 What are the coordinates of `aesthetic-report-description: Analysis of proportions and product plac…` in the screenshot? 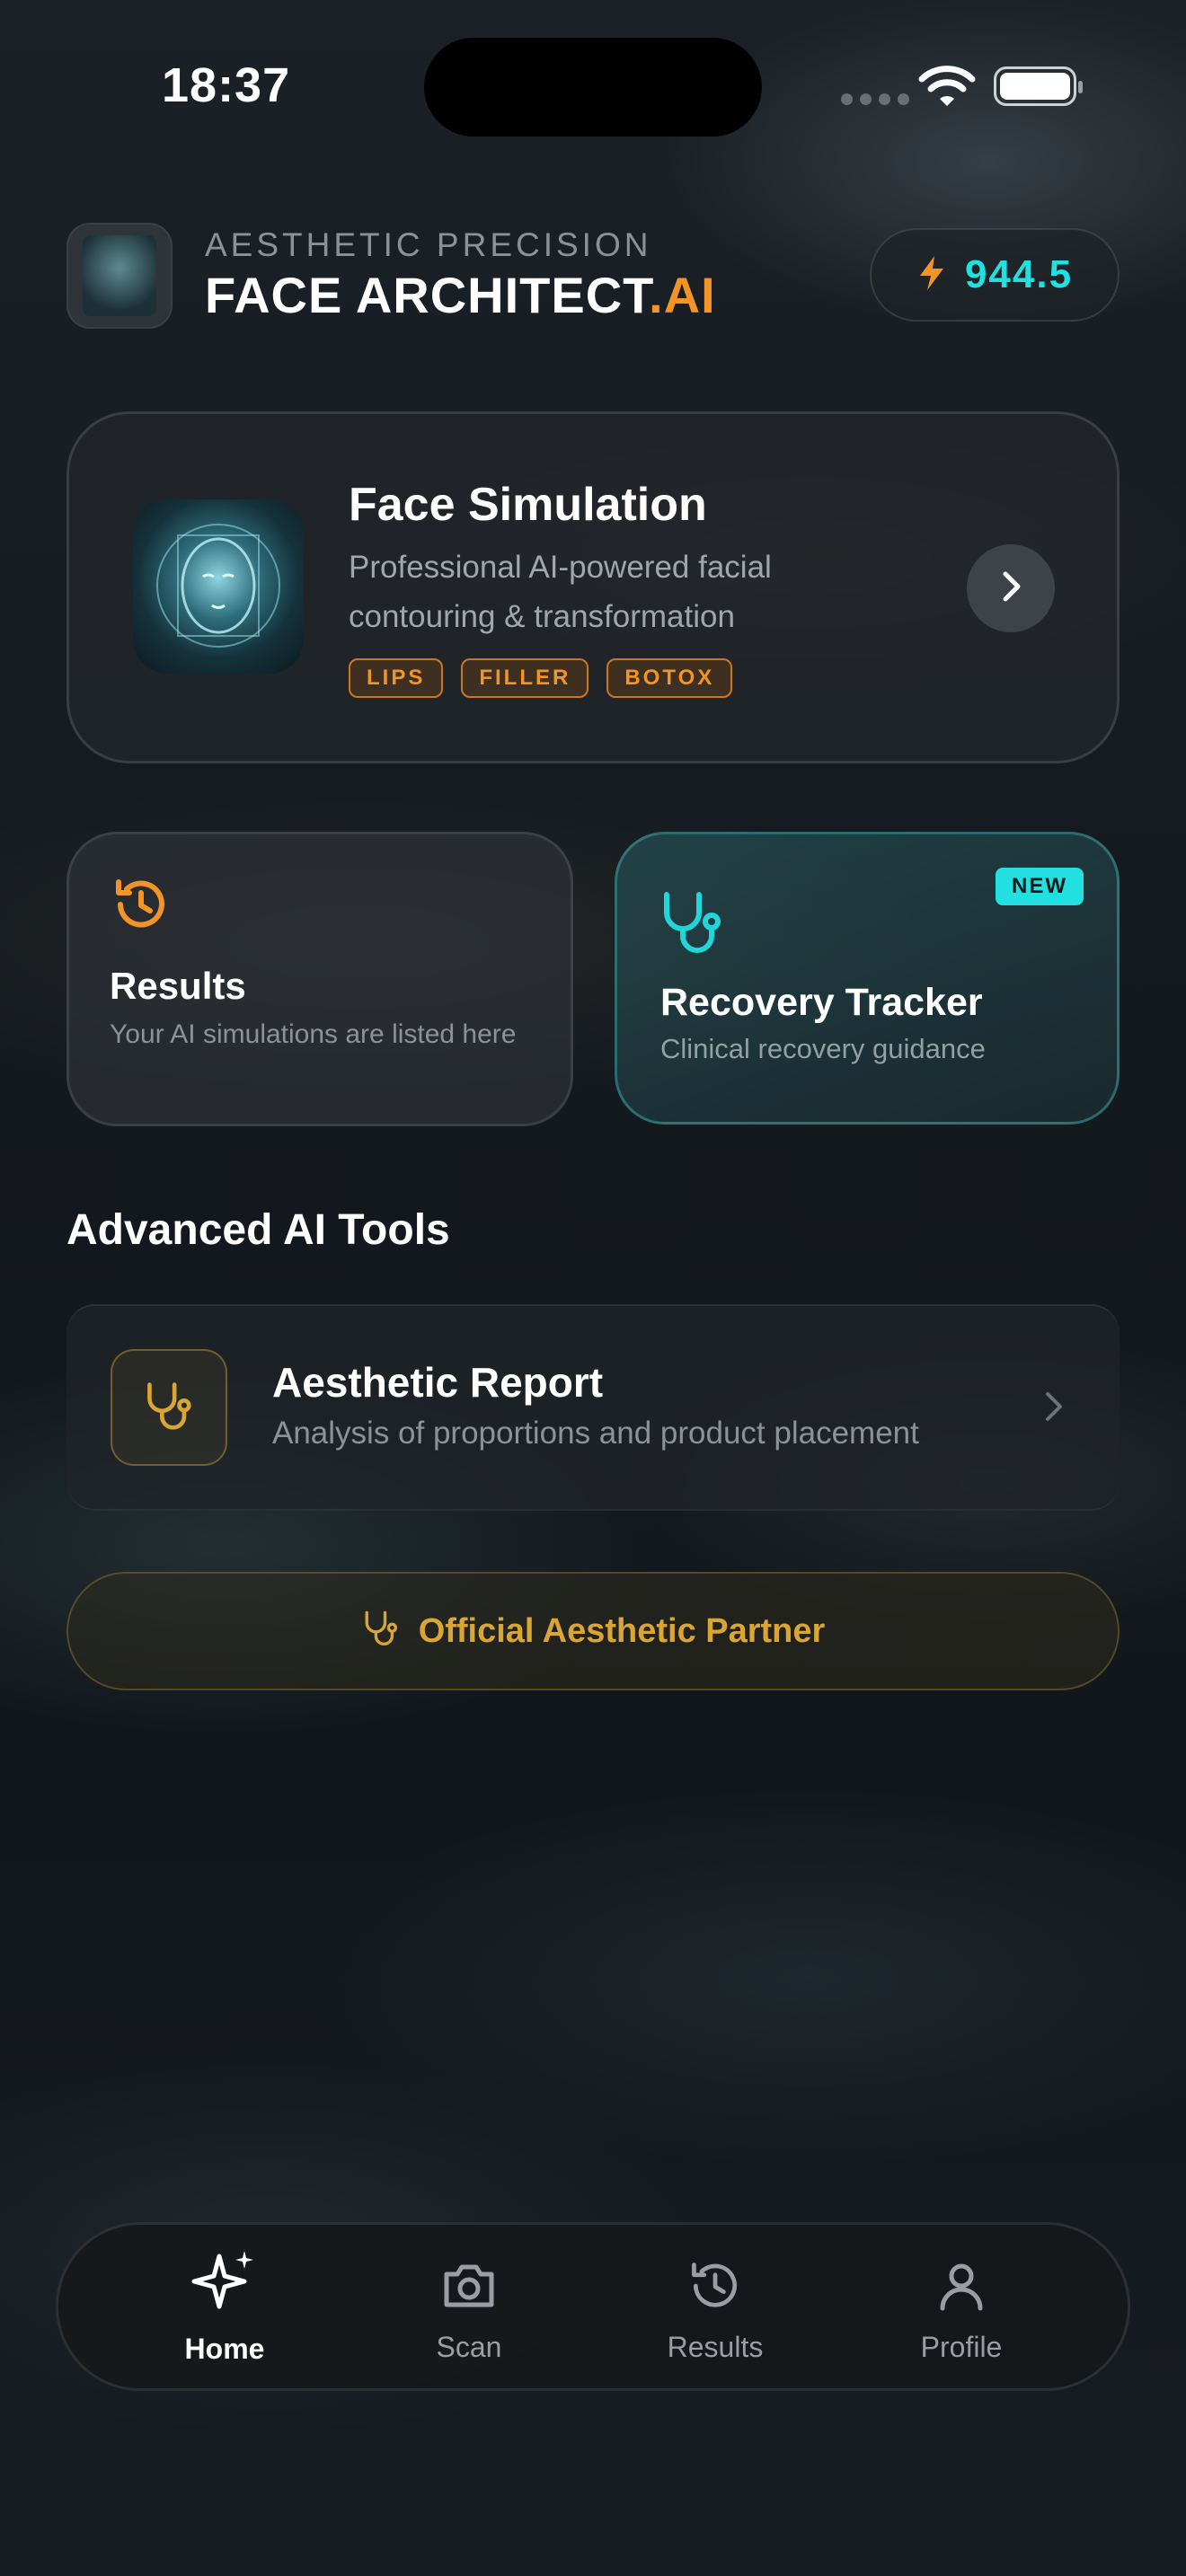 It's located at (595, 1433).